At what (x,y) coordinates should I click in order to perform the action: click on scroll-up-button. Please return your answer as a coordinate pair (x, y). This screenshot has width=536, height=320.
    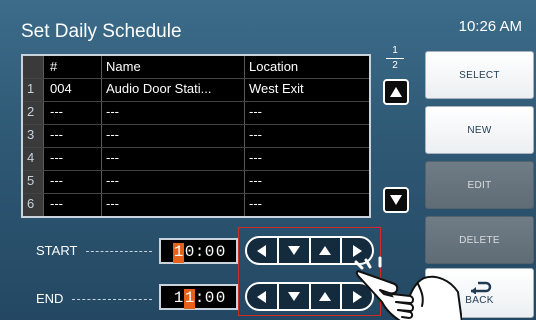
    Looking at the image, I should click on (396, 92).